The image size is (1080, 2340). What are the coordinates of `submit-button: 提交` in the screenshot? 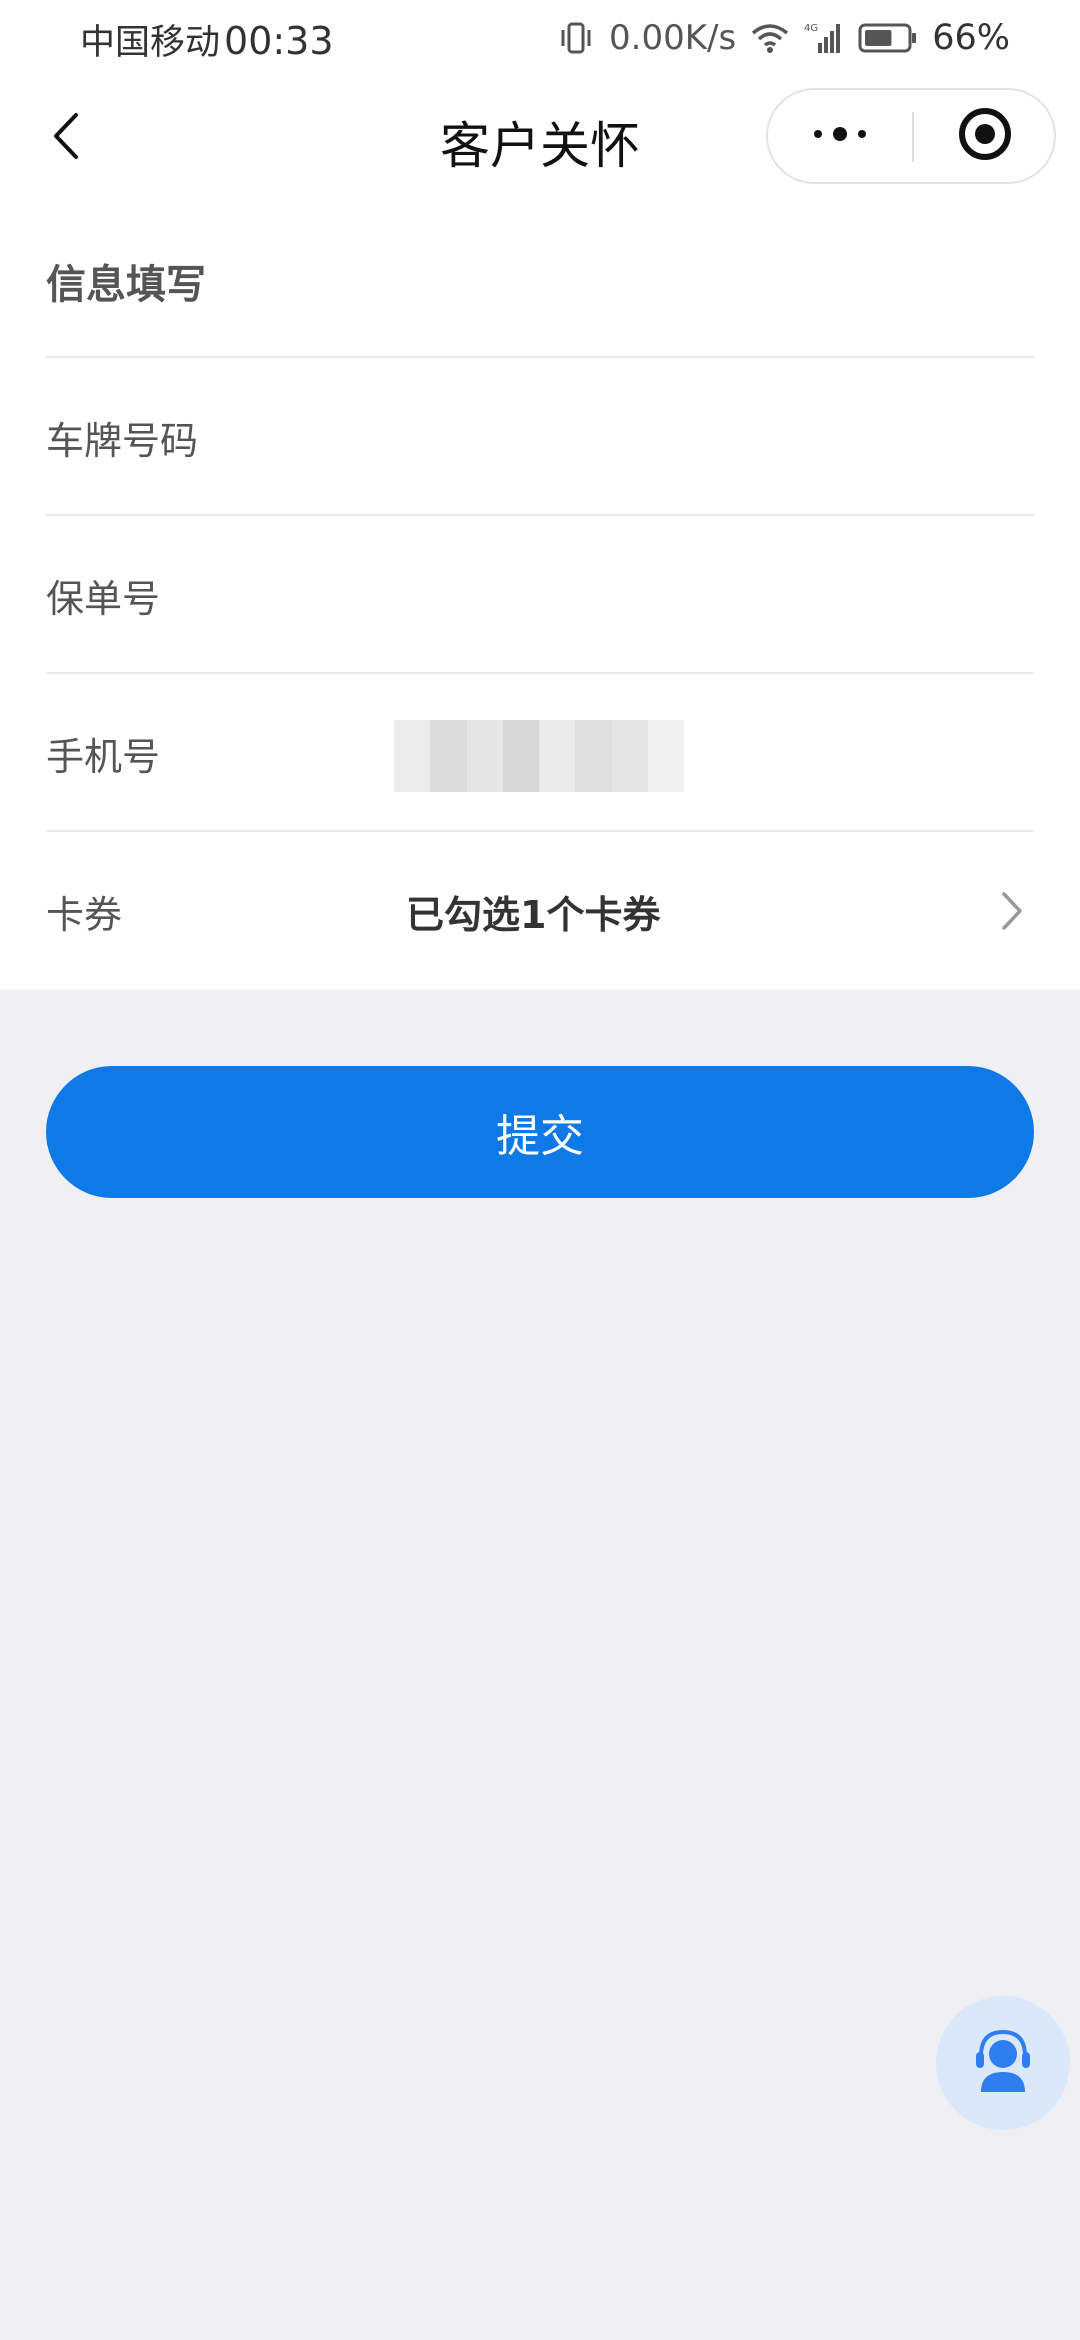 It's located at (540, 1132).